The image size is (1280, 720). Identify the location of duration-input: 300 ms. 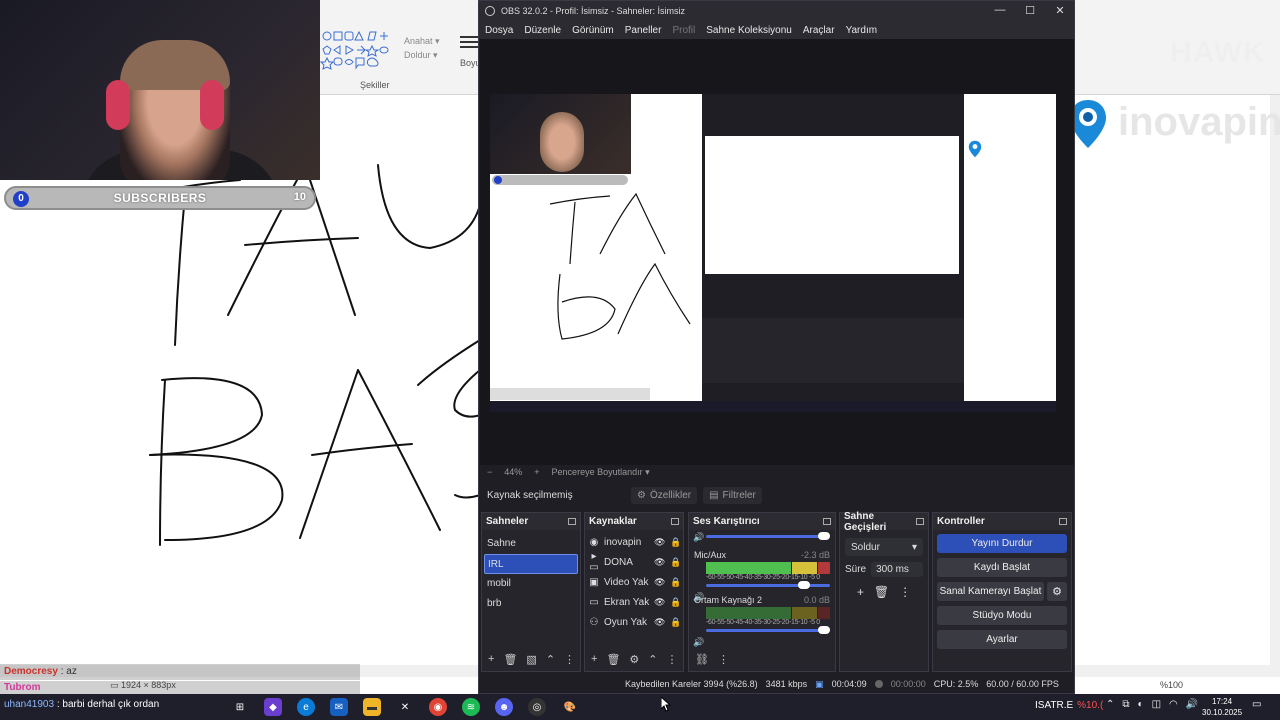
(897, 569).